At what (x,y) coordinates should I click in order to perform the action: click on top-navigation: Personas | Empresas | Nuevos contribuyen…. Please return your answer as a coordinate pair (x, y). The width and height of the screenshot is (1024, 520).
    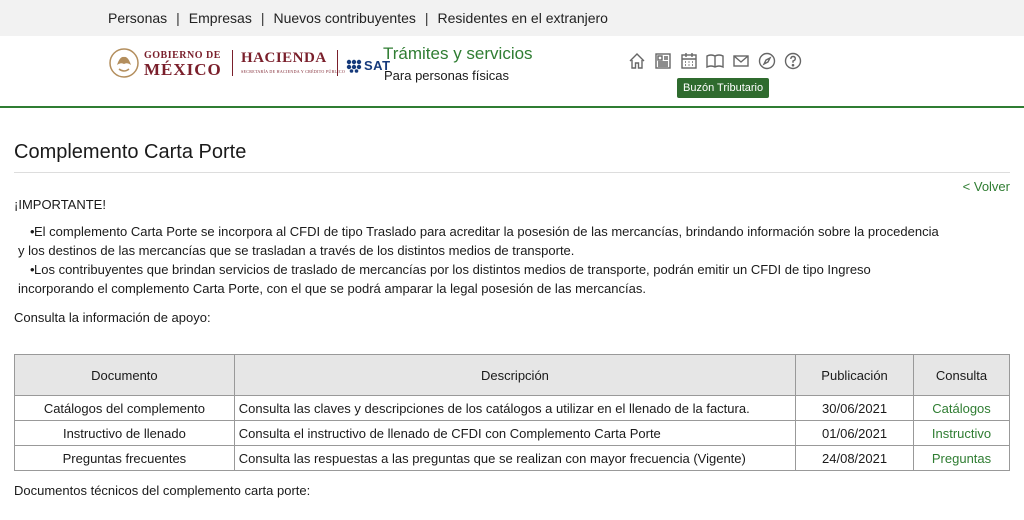
    Looking at the image, I should click on (512, 18).